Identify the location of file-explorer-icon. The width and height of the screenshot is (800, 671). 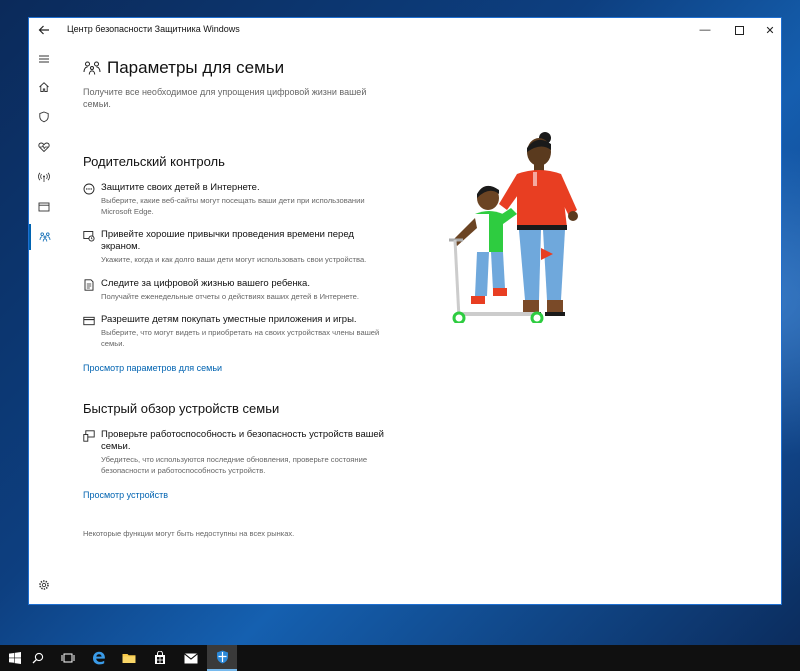
(129, 658).